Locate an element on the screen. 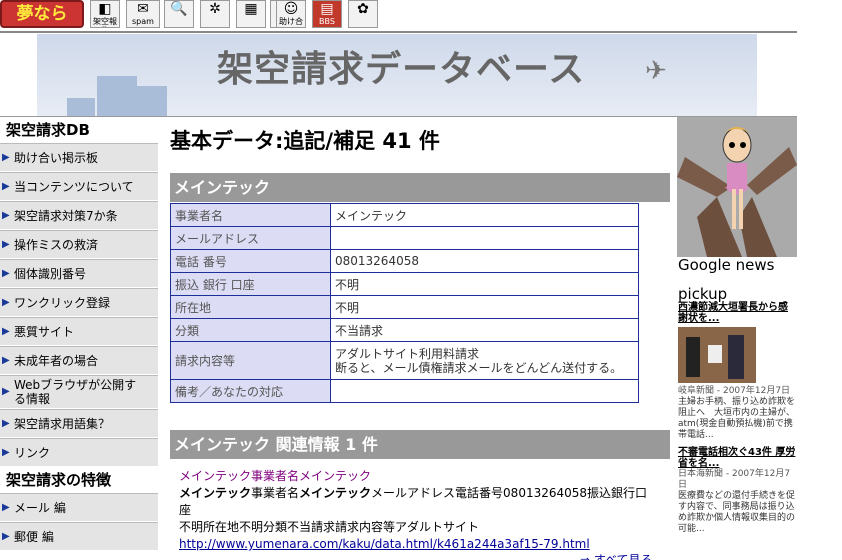 This screenshot has width=842, height=560. toolbar-button-search: 🔍 is located at coordinates (179, 14).